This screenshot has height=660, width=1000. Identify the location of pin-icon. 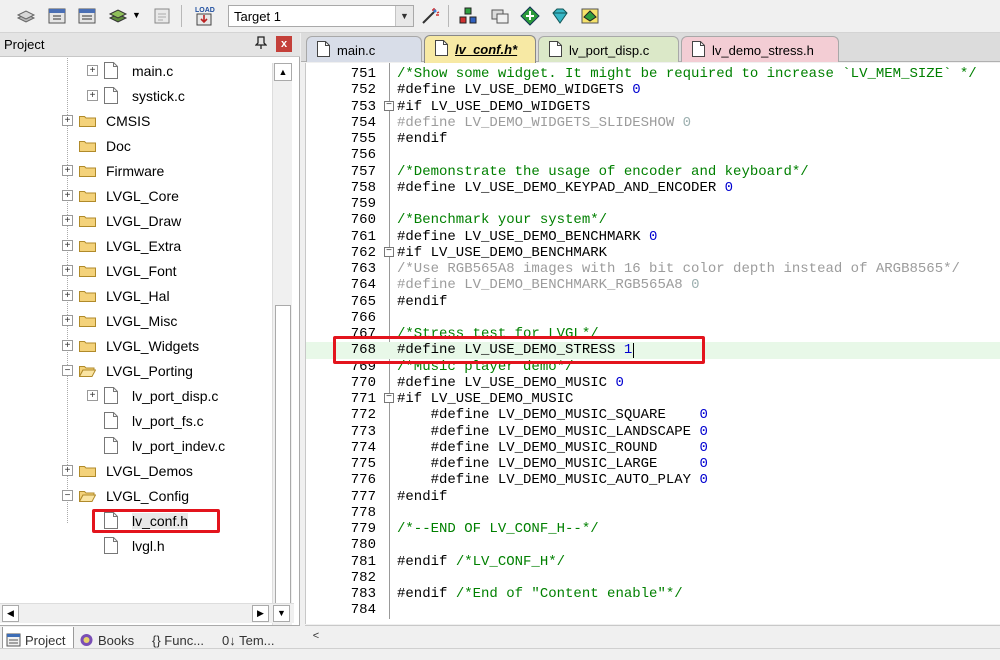
(261, 44).